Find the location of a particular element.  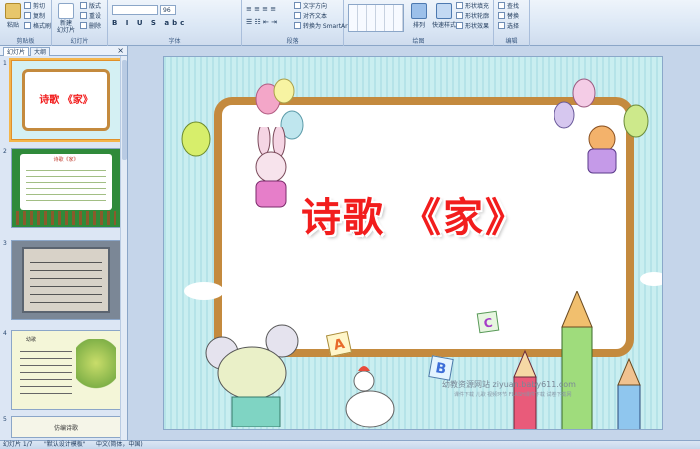

editing-group-label: 编辑 is located at coordinates (511, 41).